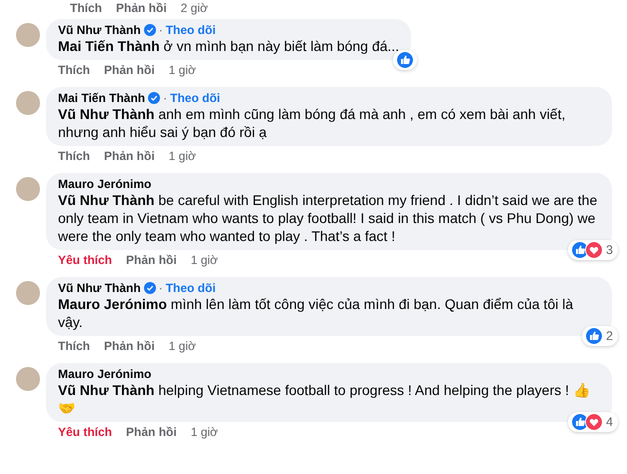 The image size is (627, 474). What do you see at coordinates (600, 336) in the screenshot?
I see `reaction-badge: 2` at bounding box center [600, 336].